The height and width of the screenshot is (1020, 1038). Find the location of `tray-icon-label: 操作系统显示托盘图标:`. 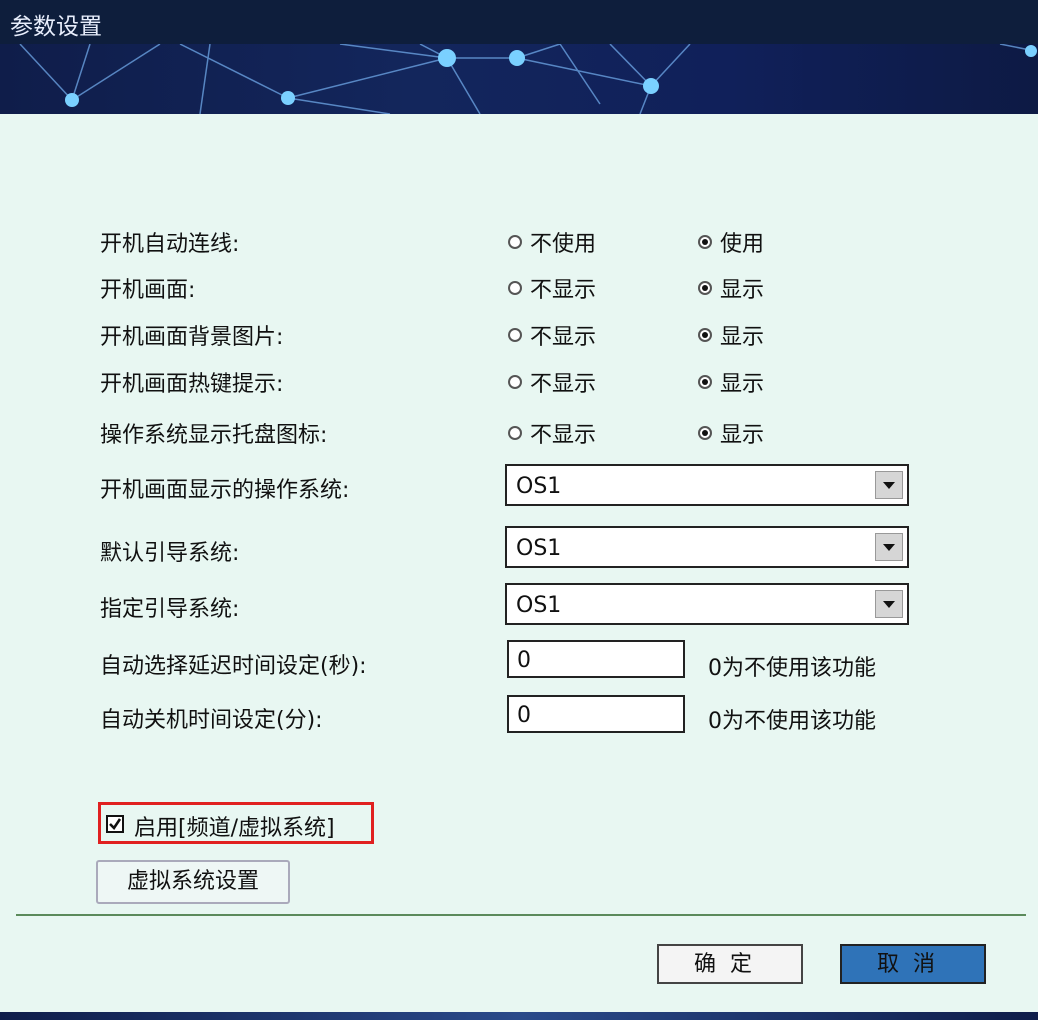

tray-icon-label: 操作系统显示托盘图标: is located at coordinates (214, 435).